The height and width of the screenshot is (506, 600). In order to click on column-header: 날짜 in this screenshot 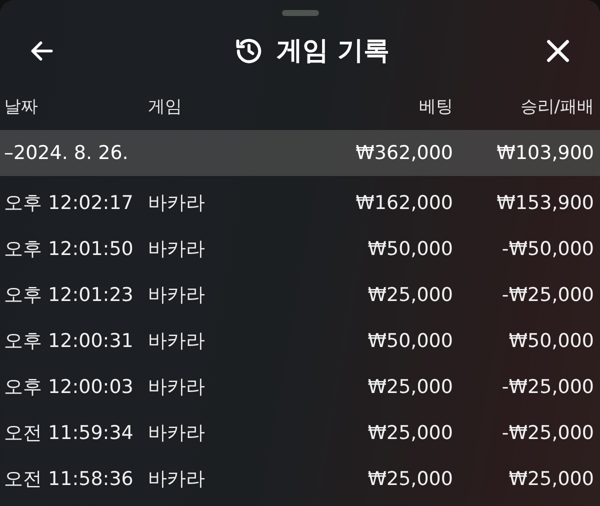, I will do `click(21, 108)`.